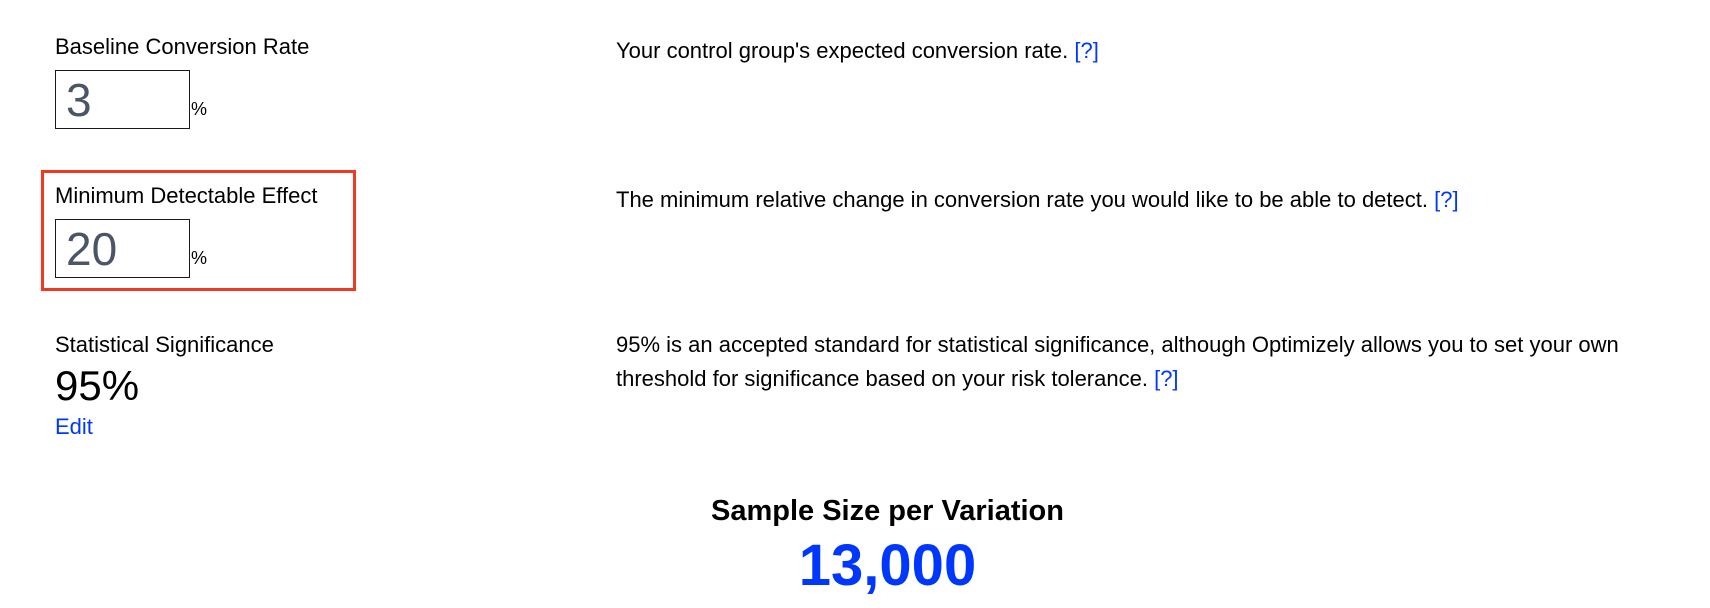 This screenshot has width=1710, height=608. I want to click on mde-group: Minimum Detectable Effect %, so click(186, 230).